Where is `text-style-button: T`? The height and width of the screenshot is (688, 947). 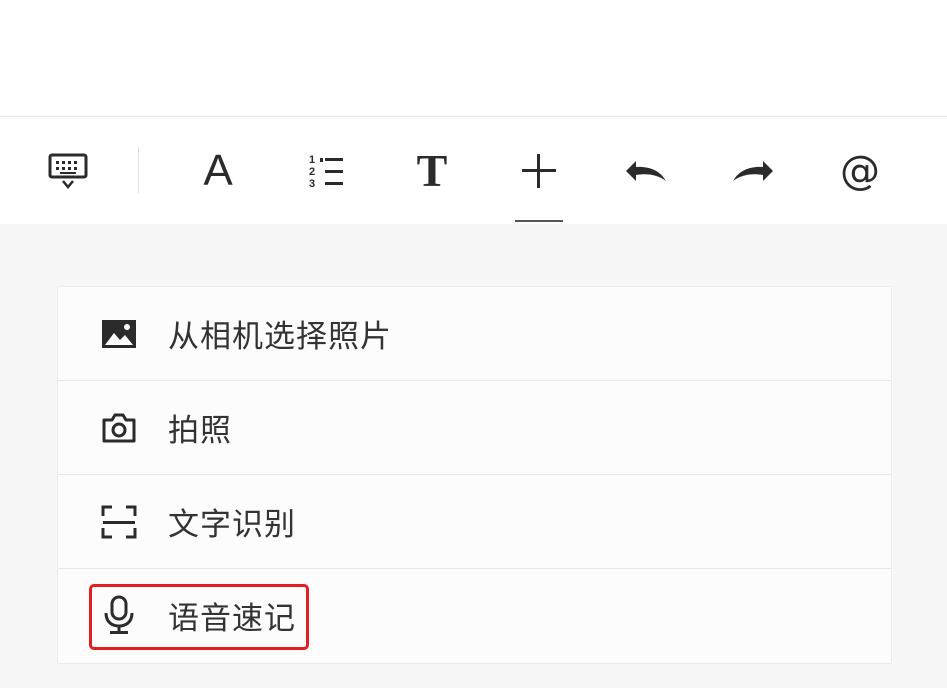
text-style-button: T is located at coordinates (432, 170).